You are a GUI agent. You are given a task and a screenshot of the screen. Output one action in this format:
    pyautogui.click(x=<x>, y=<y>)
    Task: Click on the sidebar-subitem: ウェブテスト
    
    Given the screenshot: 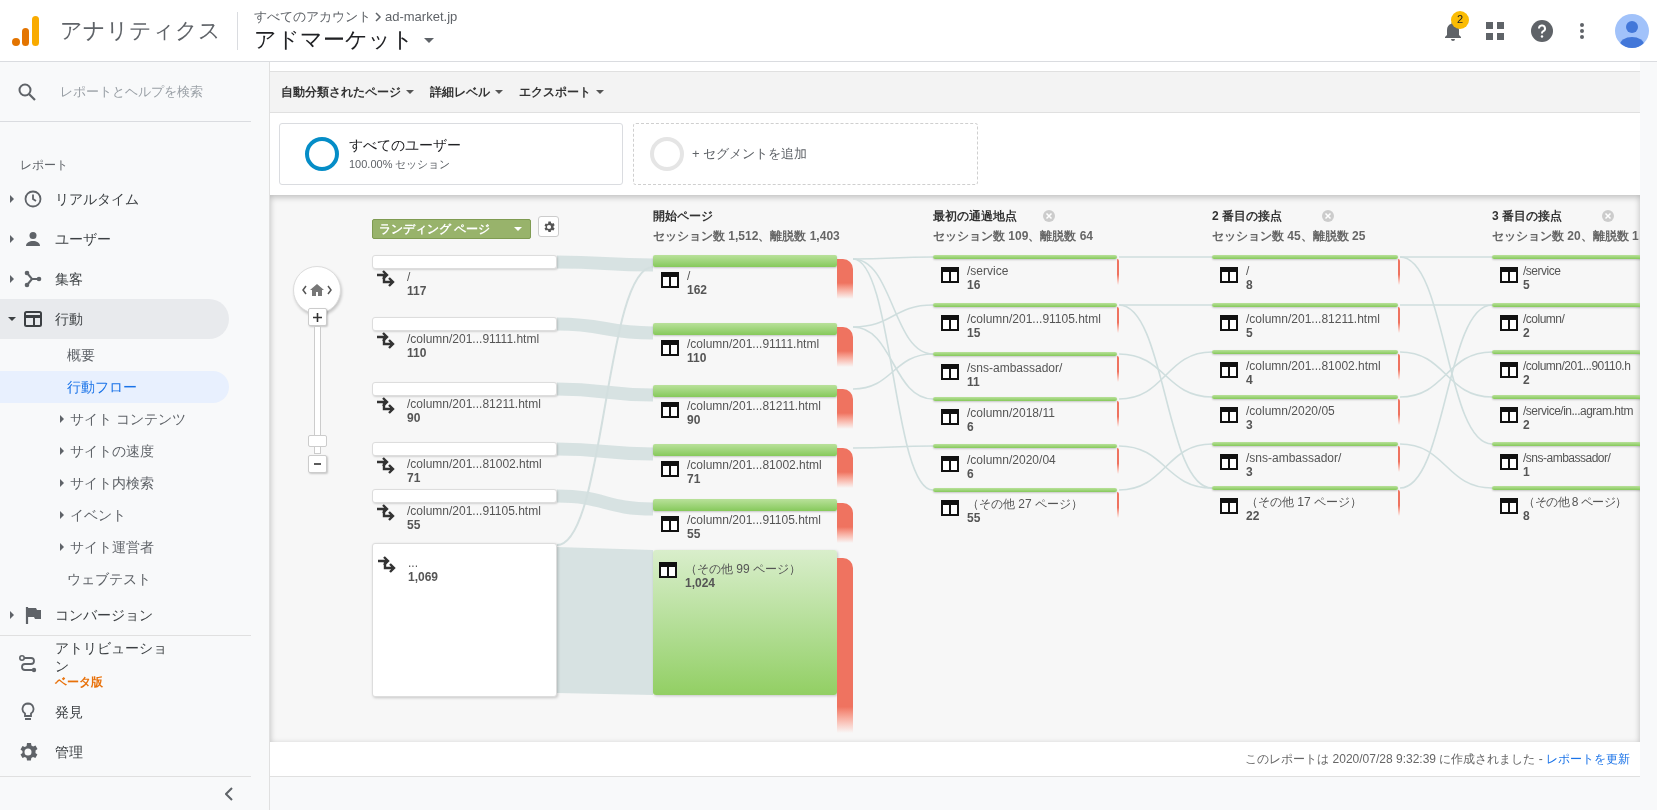 What is the action you would take?
    pyautogui.click(x=114, y=579)
    